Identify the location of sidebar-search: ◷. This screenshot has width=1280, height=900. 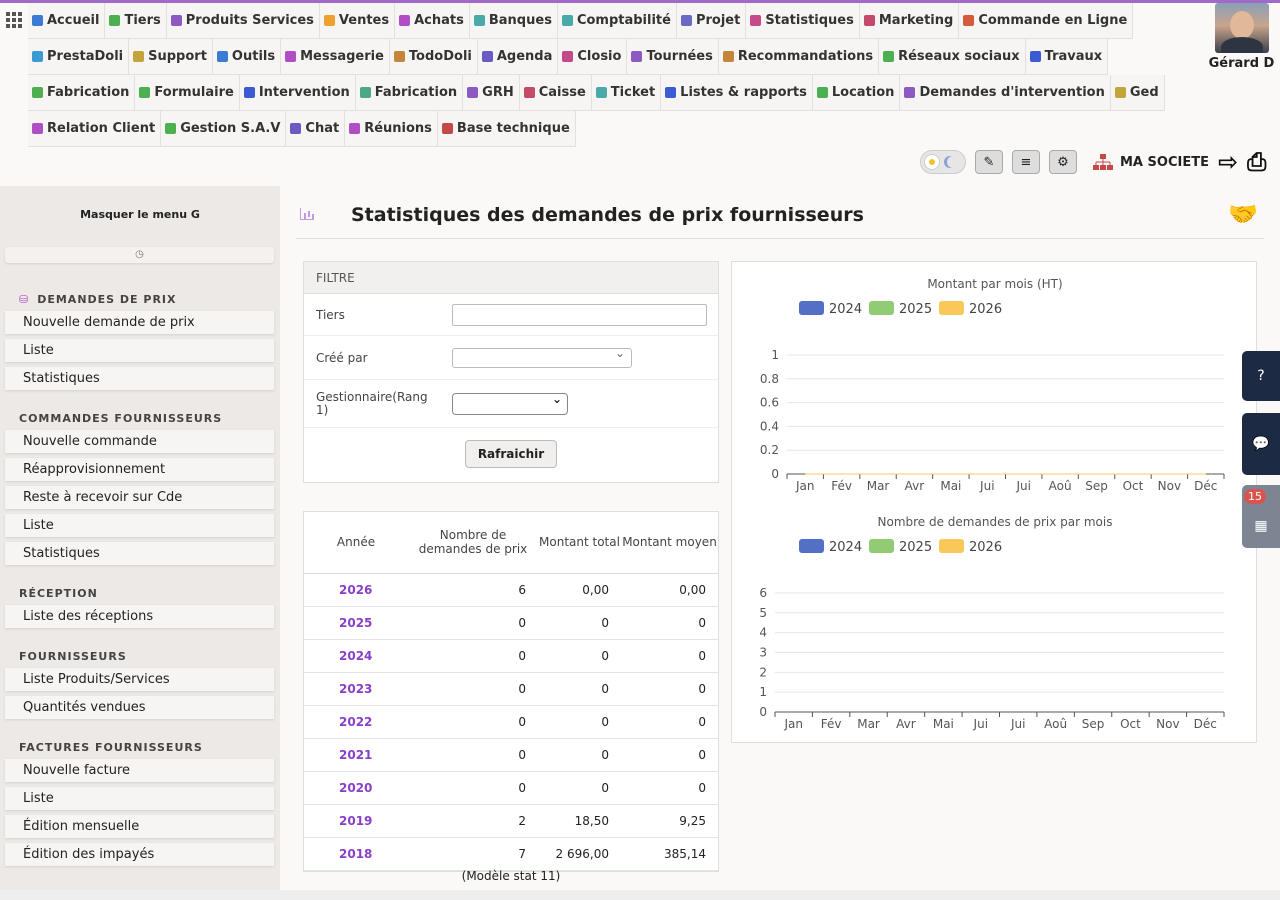
(139, 255).